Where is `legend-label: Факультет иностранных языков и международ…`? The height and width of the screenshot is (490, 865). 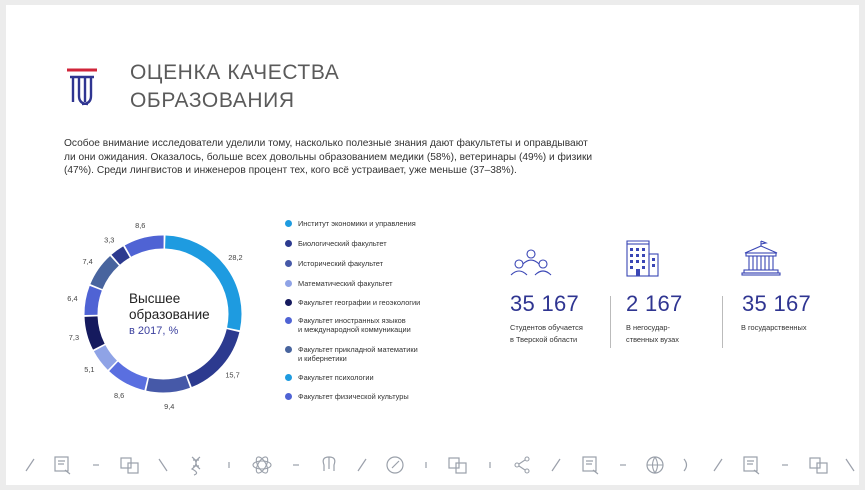 legend-label: Факультет иностранных языков и международ… is located at coordinates (354, 325).